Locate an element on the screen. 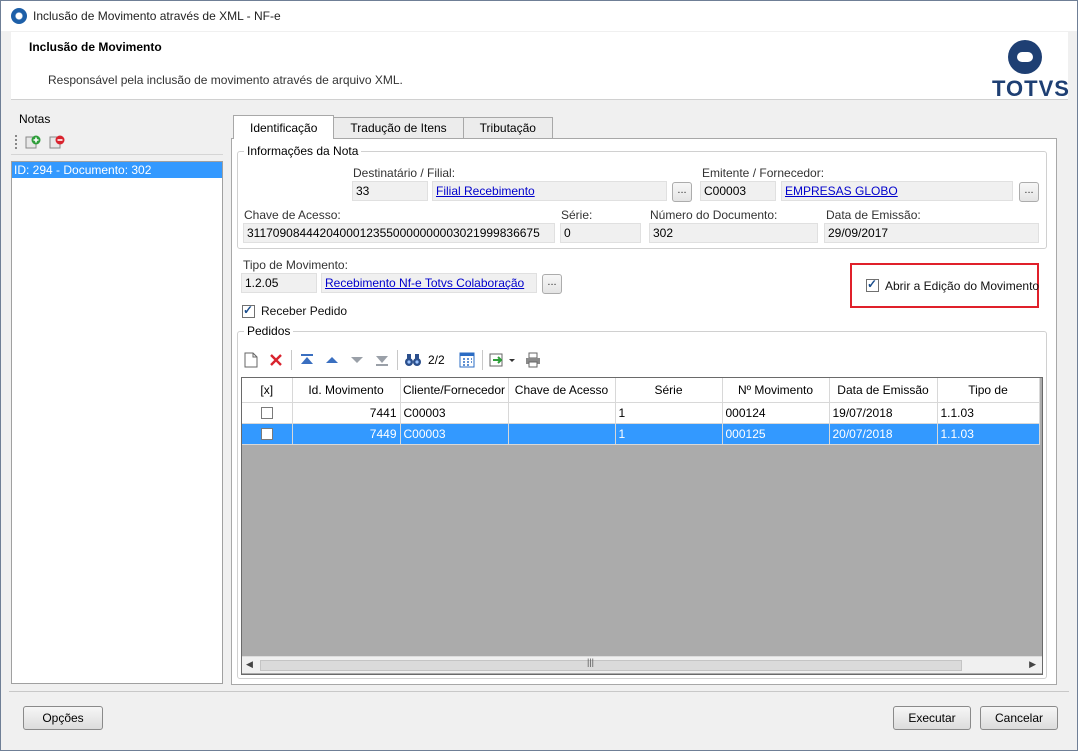 The width and height of the screenshot is (1078, 751). last-record-icon is located at coordinates (382, 360).